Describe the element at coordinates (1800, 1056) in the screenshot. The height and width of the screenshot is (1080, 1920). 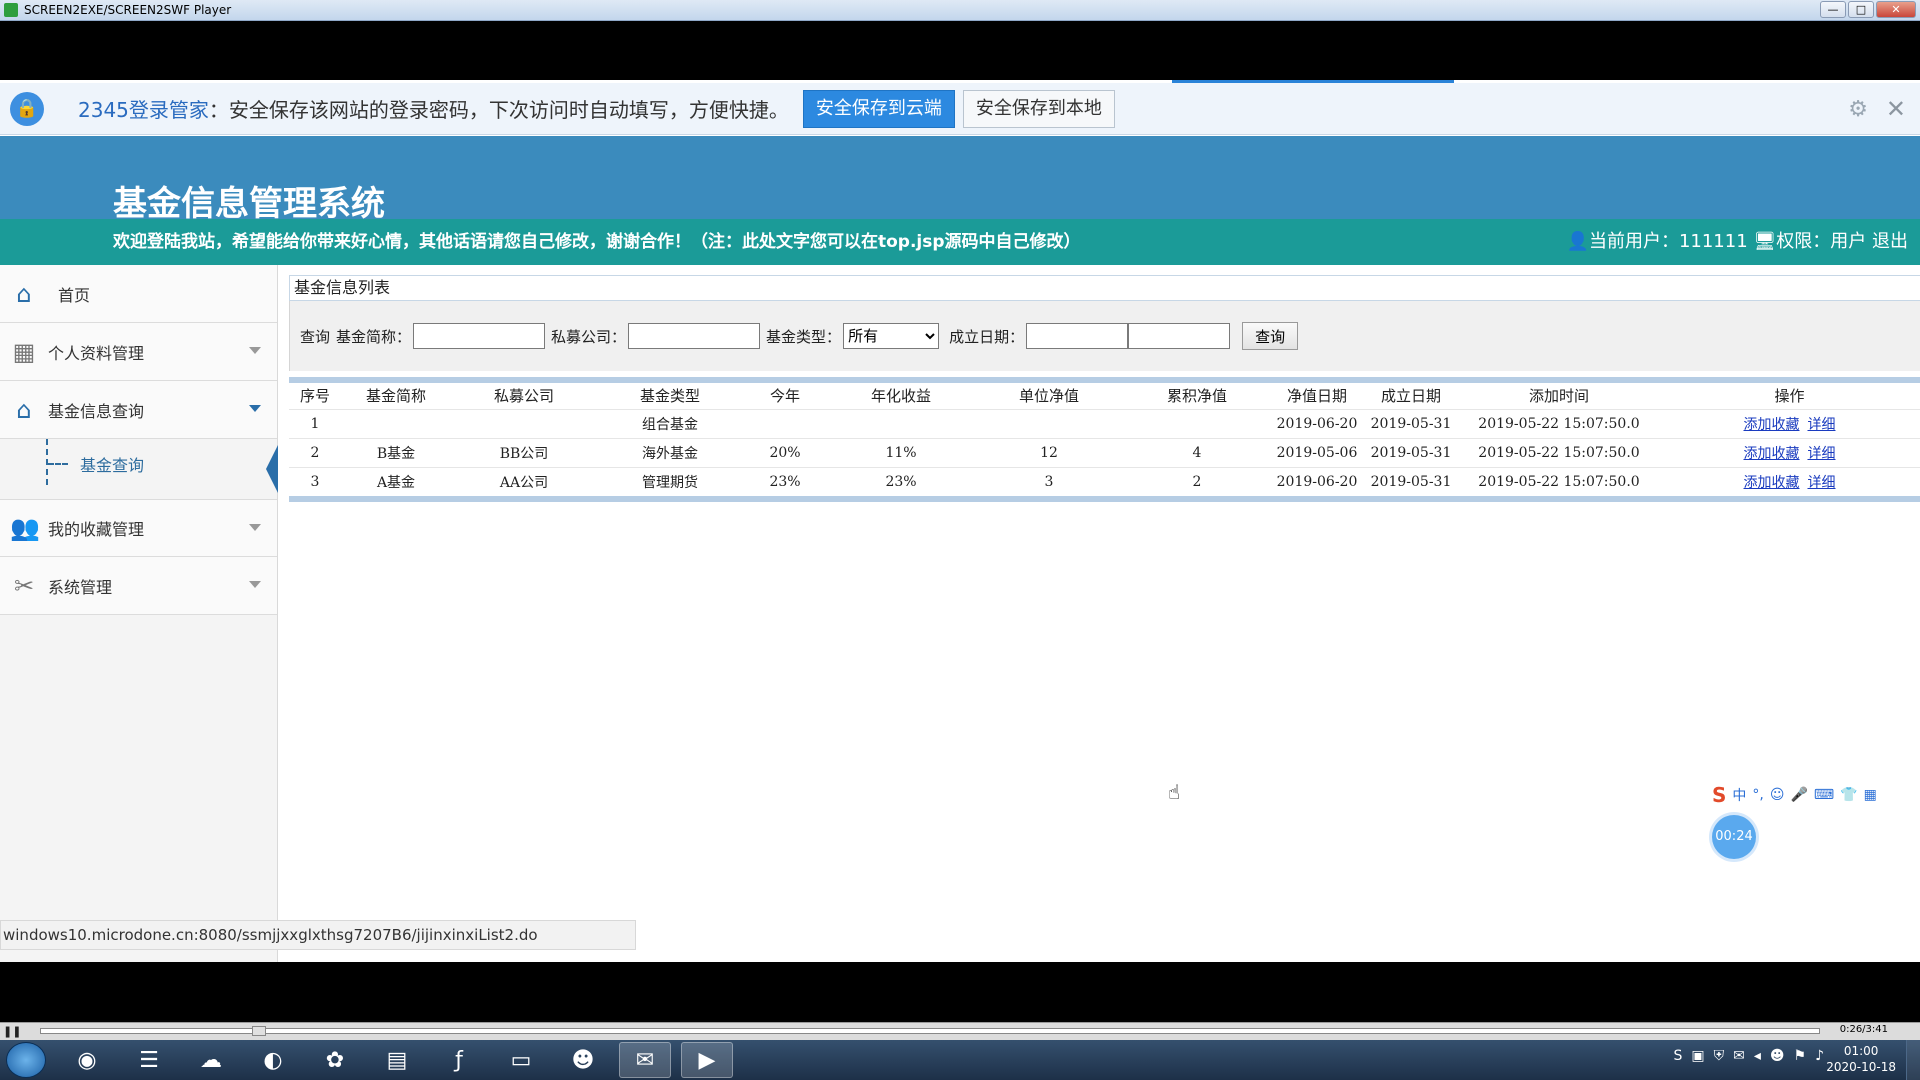
I see `flag-tray-icon: ⚑` at that location.